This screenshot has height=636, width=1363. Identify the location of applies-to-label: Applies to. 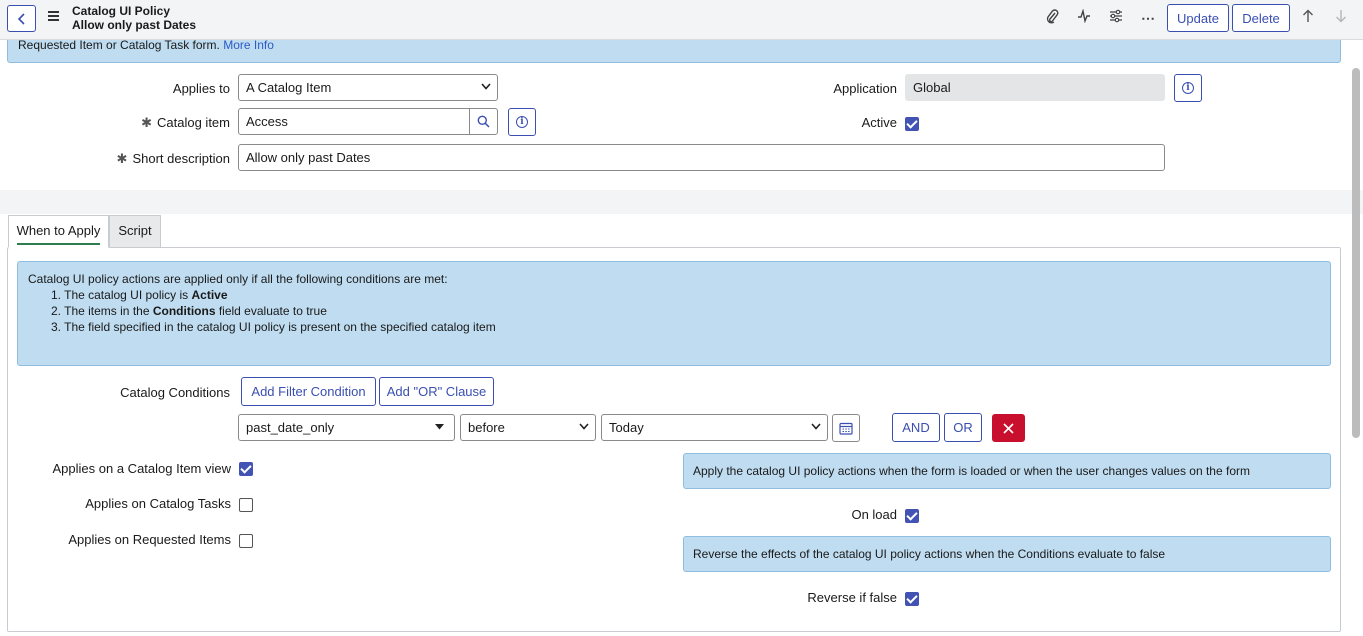
(201, 88).